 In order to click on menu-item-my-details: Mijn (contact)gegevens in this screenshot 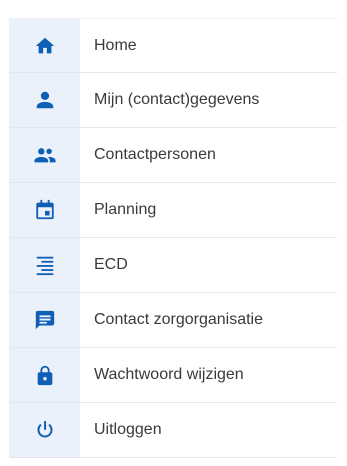, I will do `click(173, 100)`.